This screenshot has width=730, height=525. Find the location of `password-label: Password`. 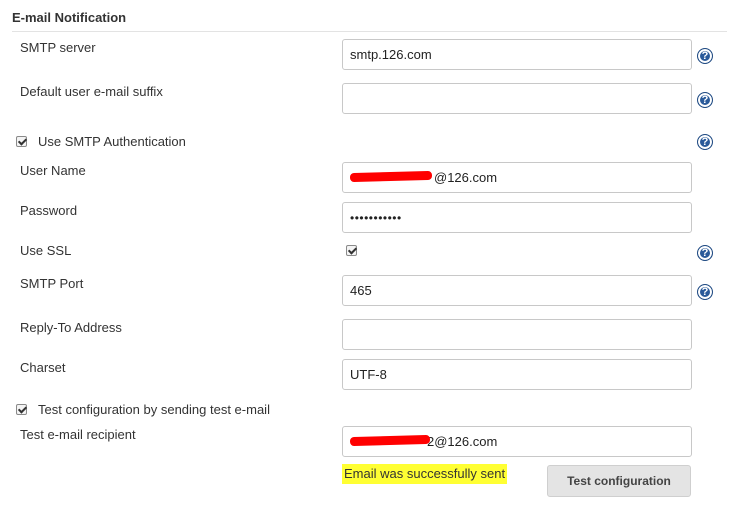

password-label: Password is located at coordinates (49, 210).